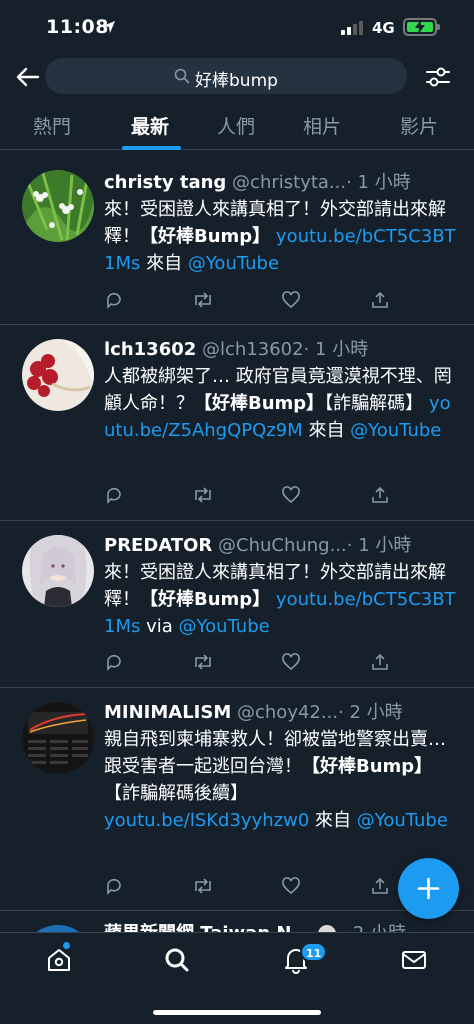 Image resolution: width=474 pixels, height=1024 pixels. What do you see at coordinates (236, 81) in the screenshot?
I see `search-query: 好棒bump` at bounding box center [236, 81].